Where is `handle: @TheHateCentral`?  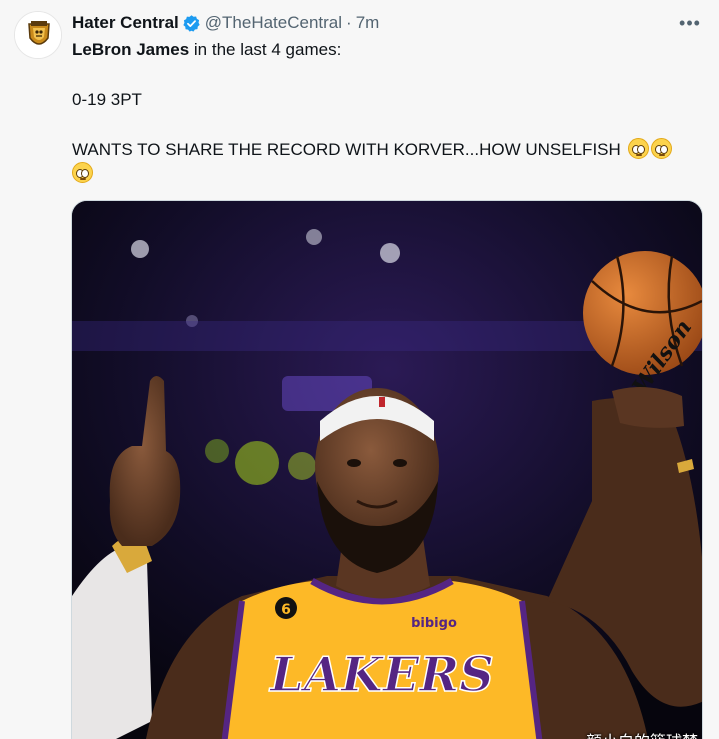
handle: @TheHateCentral is located at coordinates (273, 23).